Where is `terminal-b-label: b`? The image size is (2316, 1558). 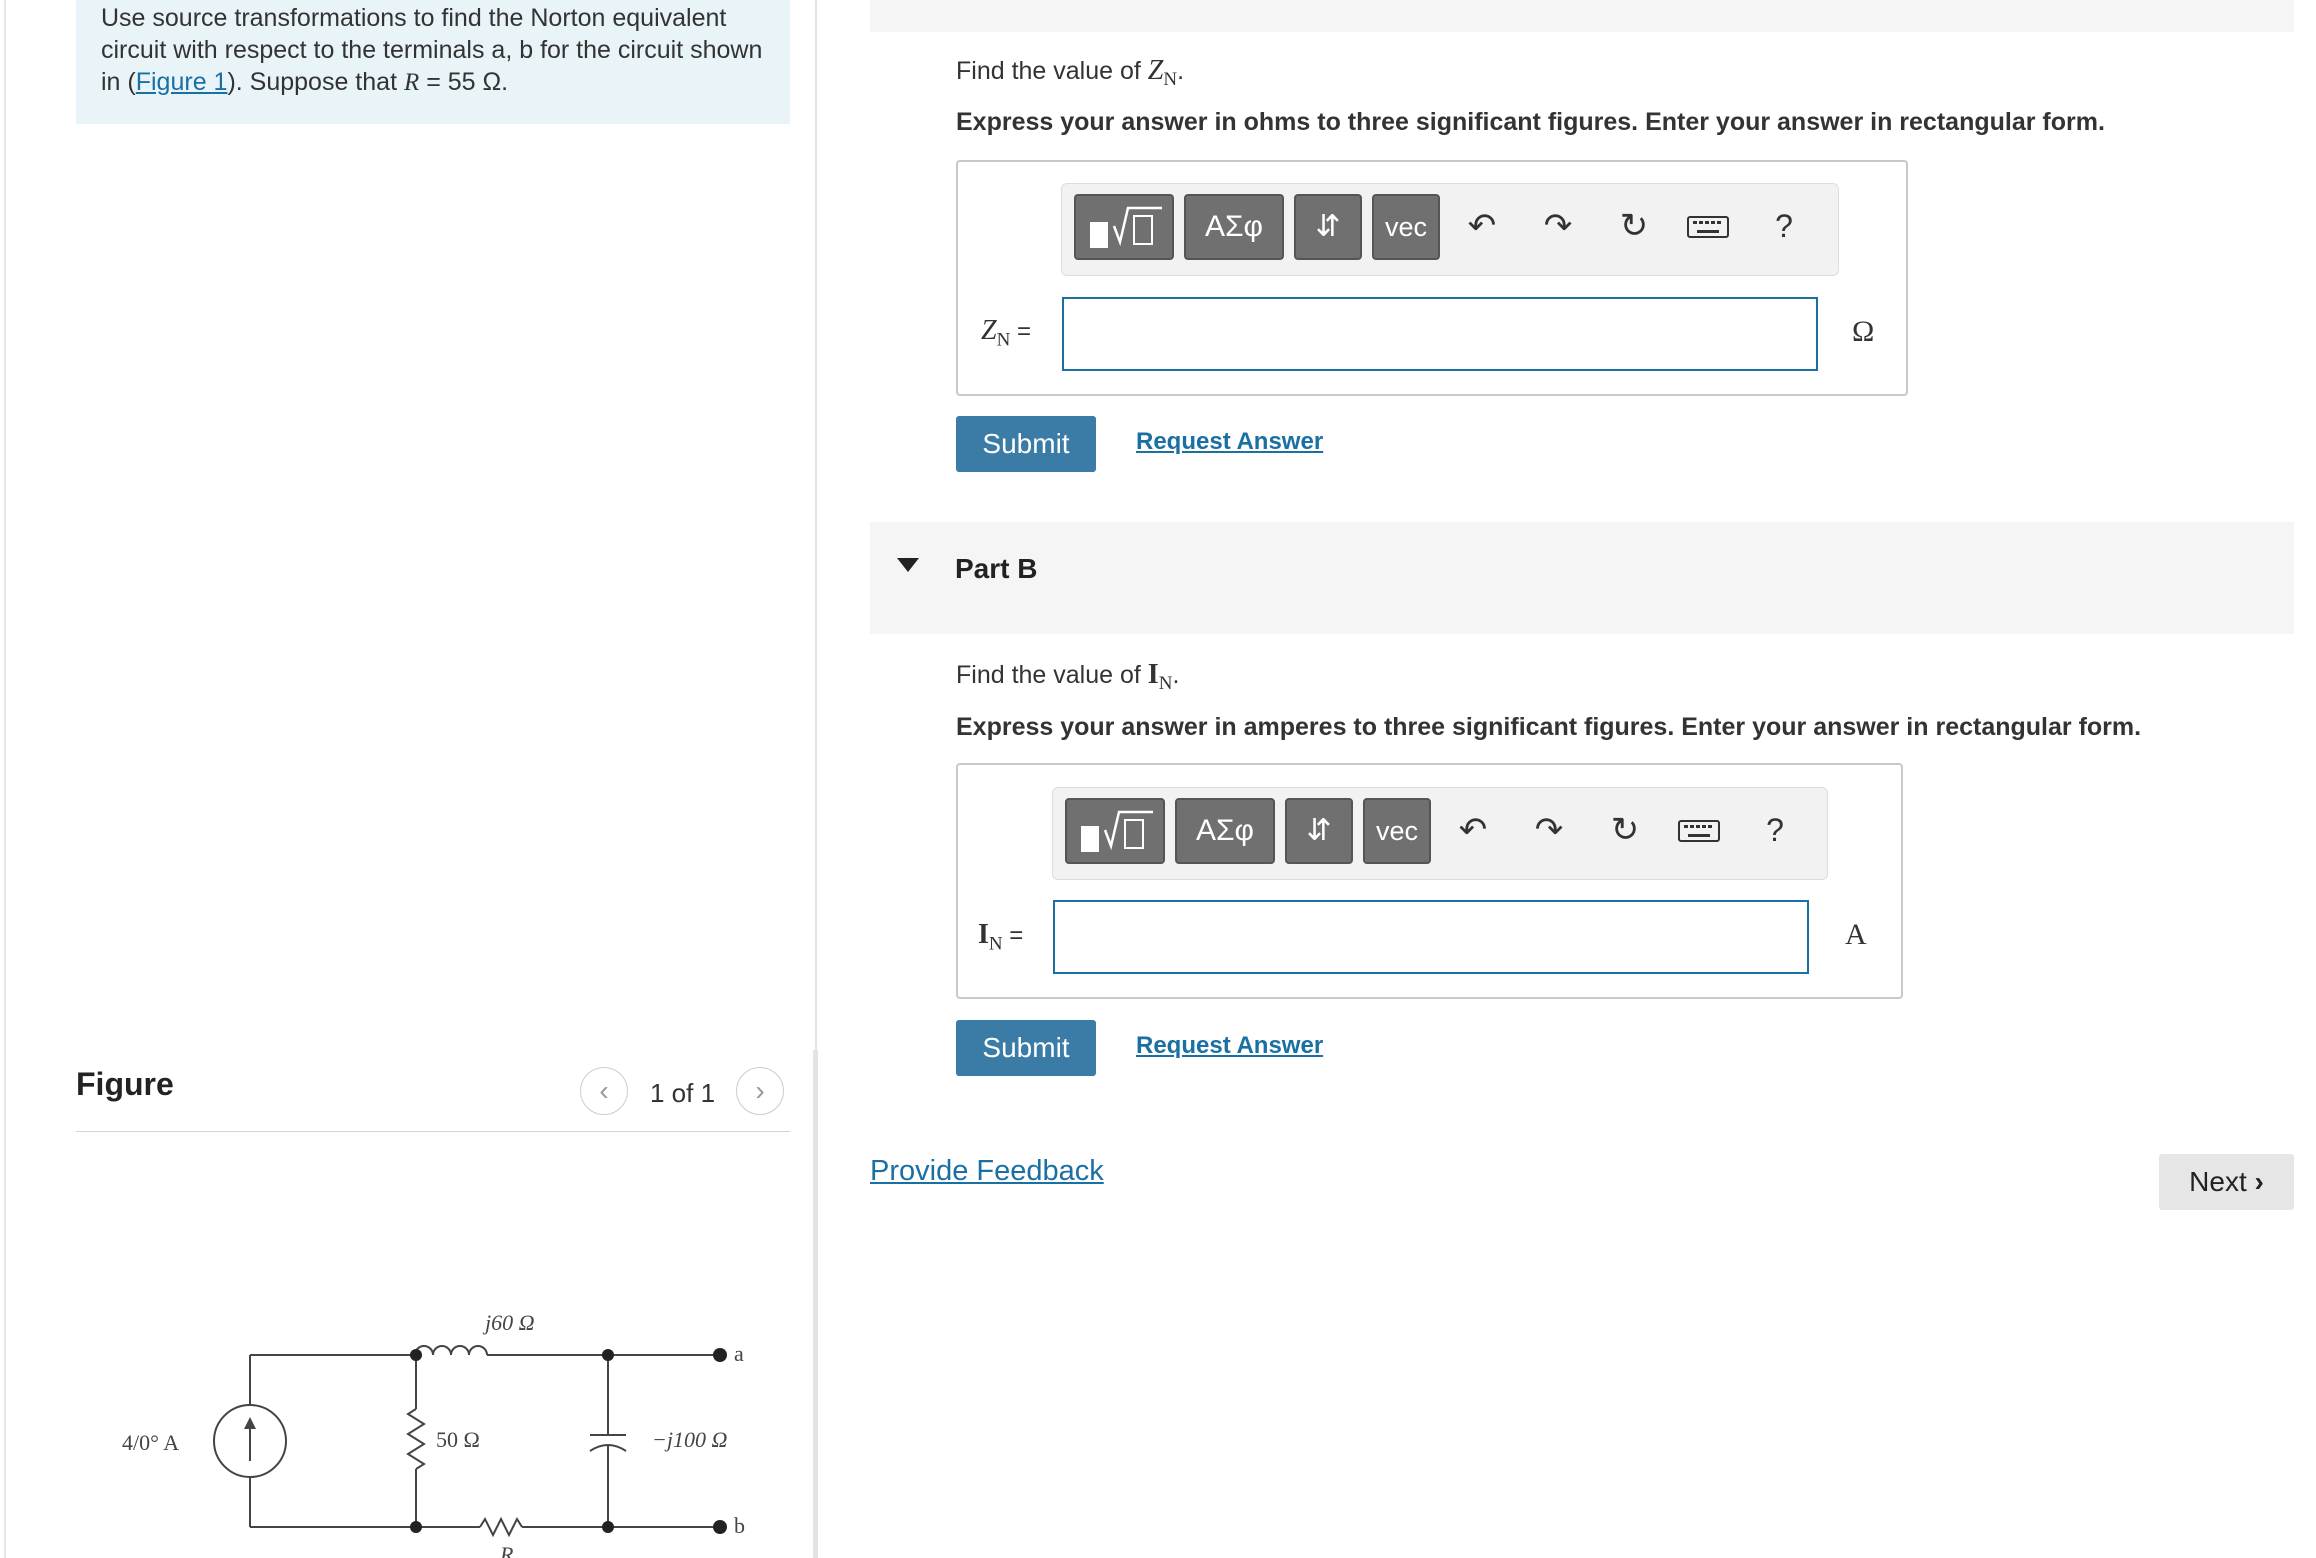
terminal-b-label: b is located at coordinates (739, 1525).